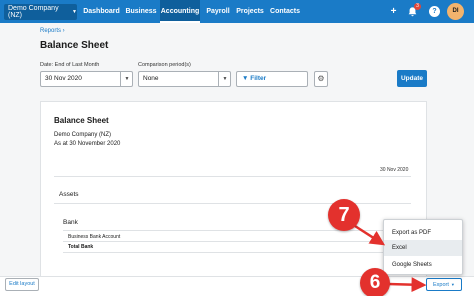 The height and width of the screenshot is (296, 474). What do you see at coordinates (164, 65) in the screenshot?
I see `comparison-label: Comparison period(s)` at bounding box center [164, 65].